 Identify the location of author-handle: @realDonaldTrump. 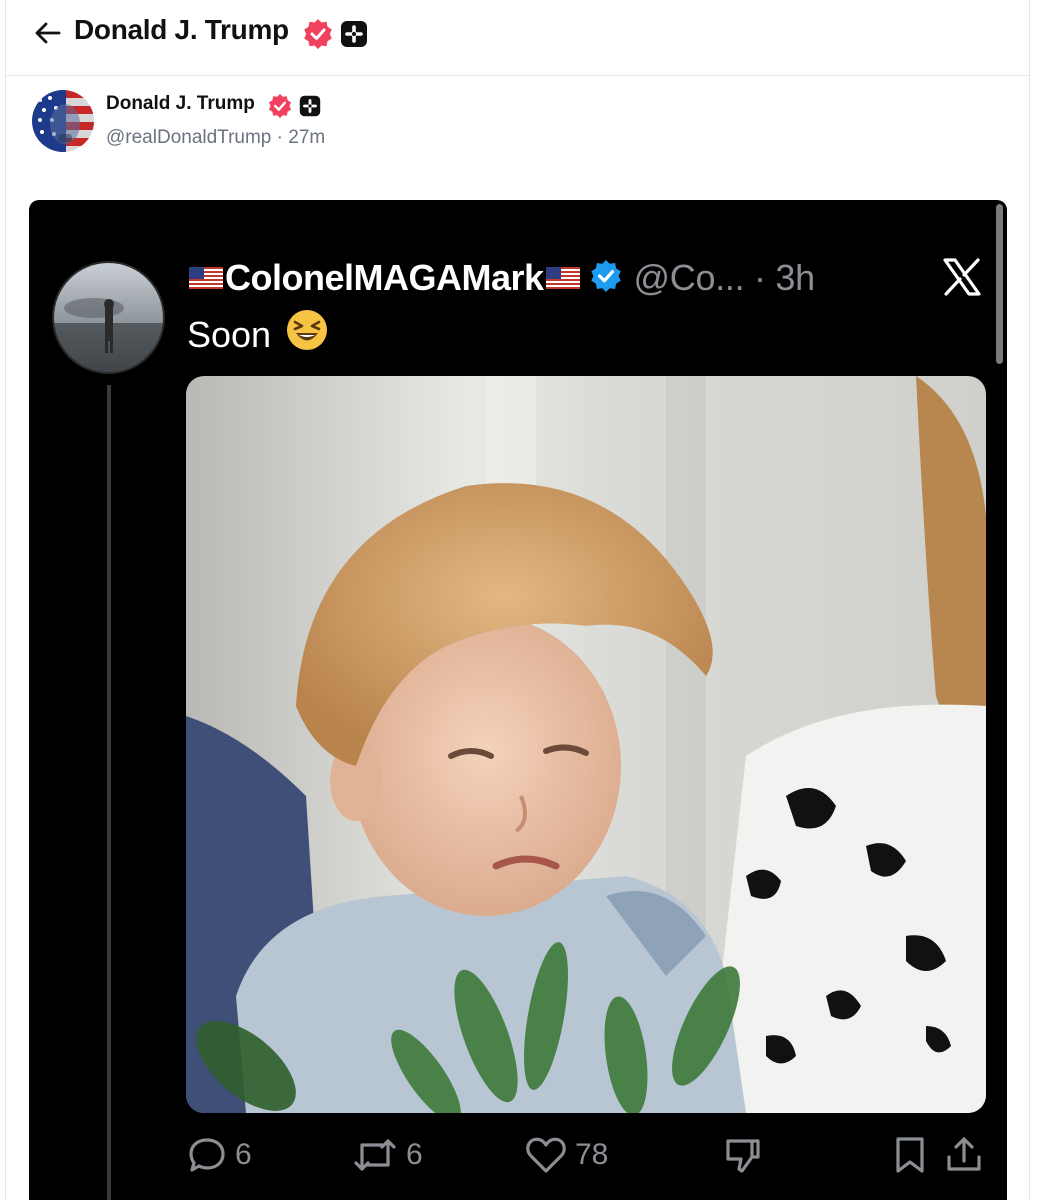
(188, 137).